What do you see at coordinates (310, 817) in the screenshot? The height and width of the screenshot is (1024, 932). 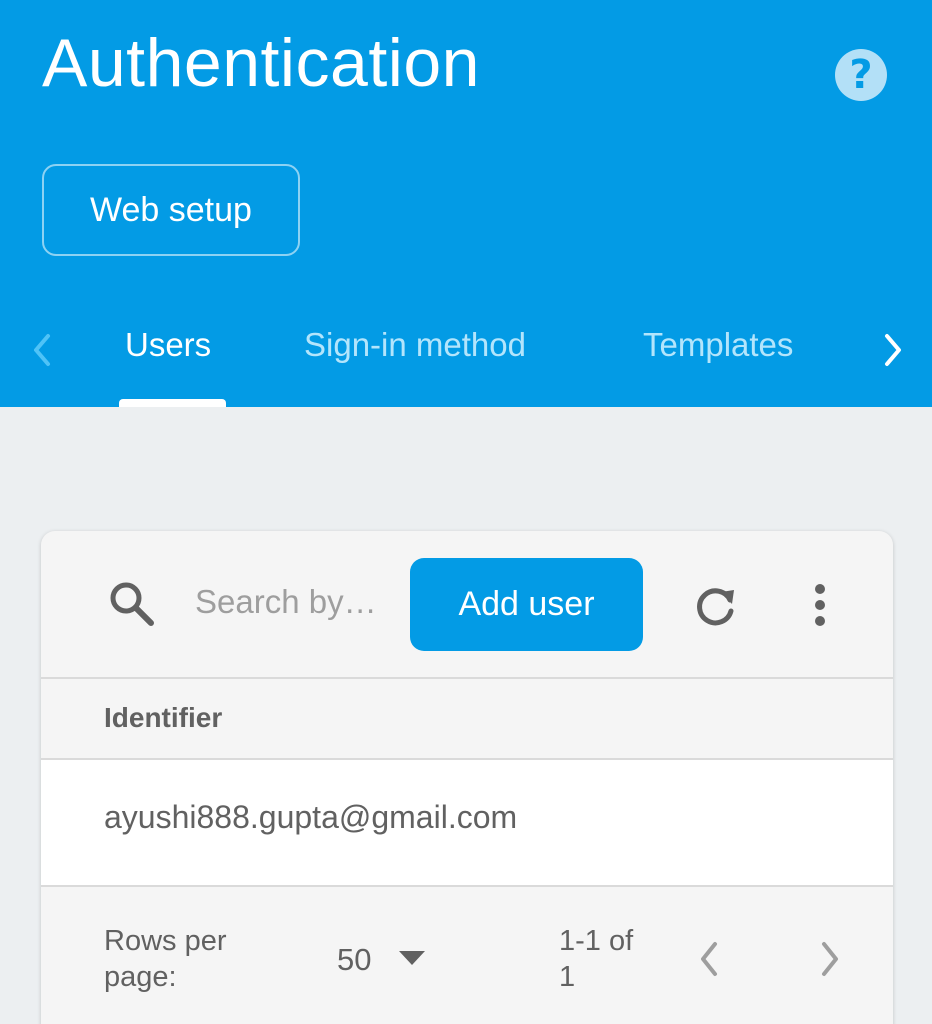 I see `user-identifier: ayushi888.gupta@gmail.com` at bounding box center [310, 817].